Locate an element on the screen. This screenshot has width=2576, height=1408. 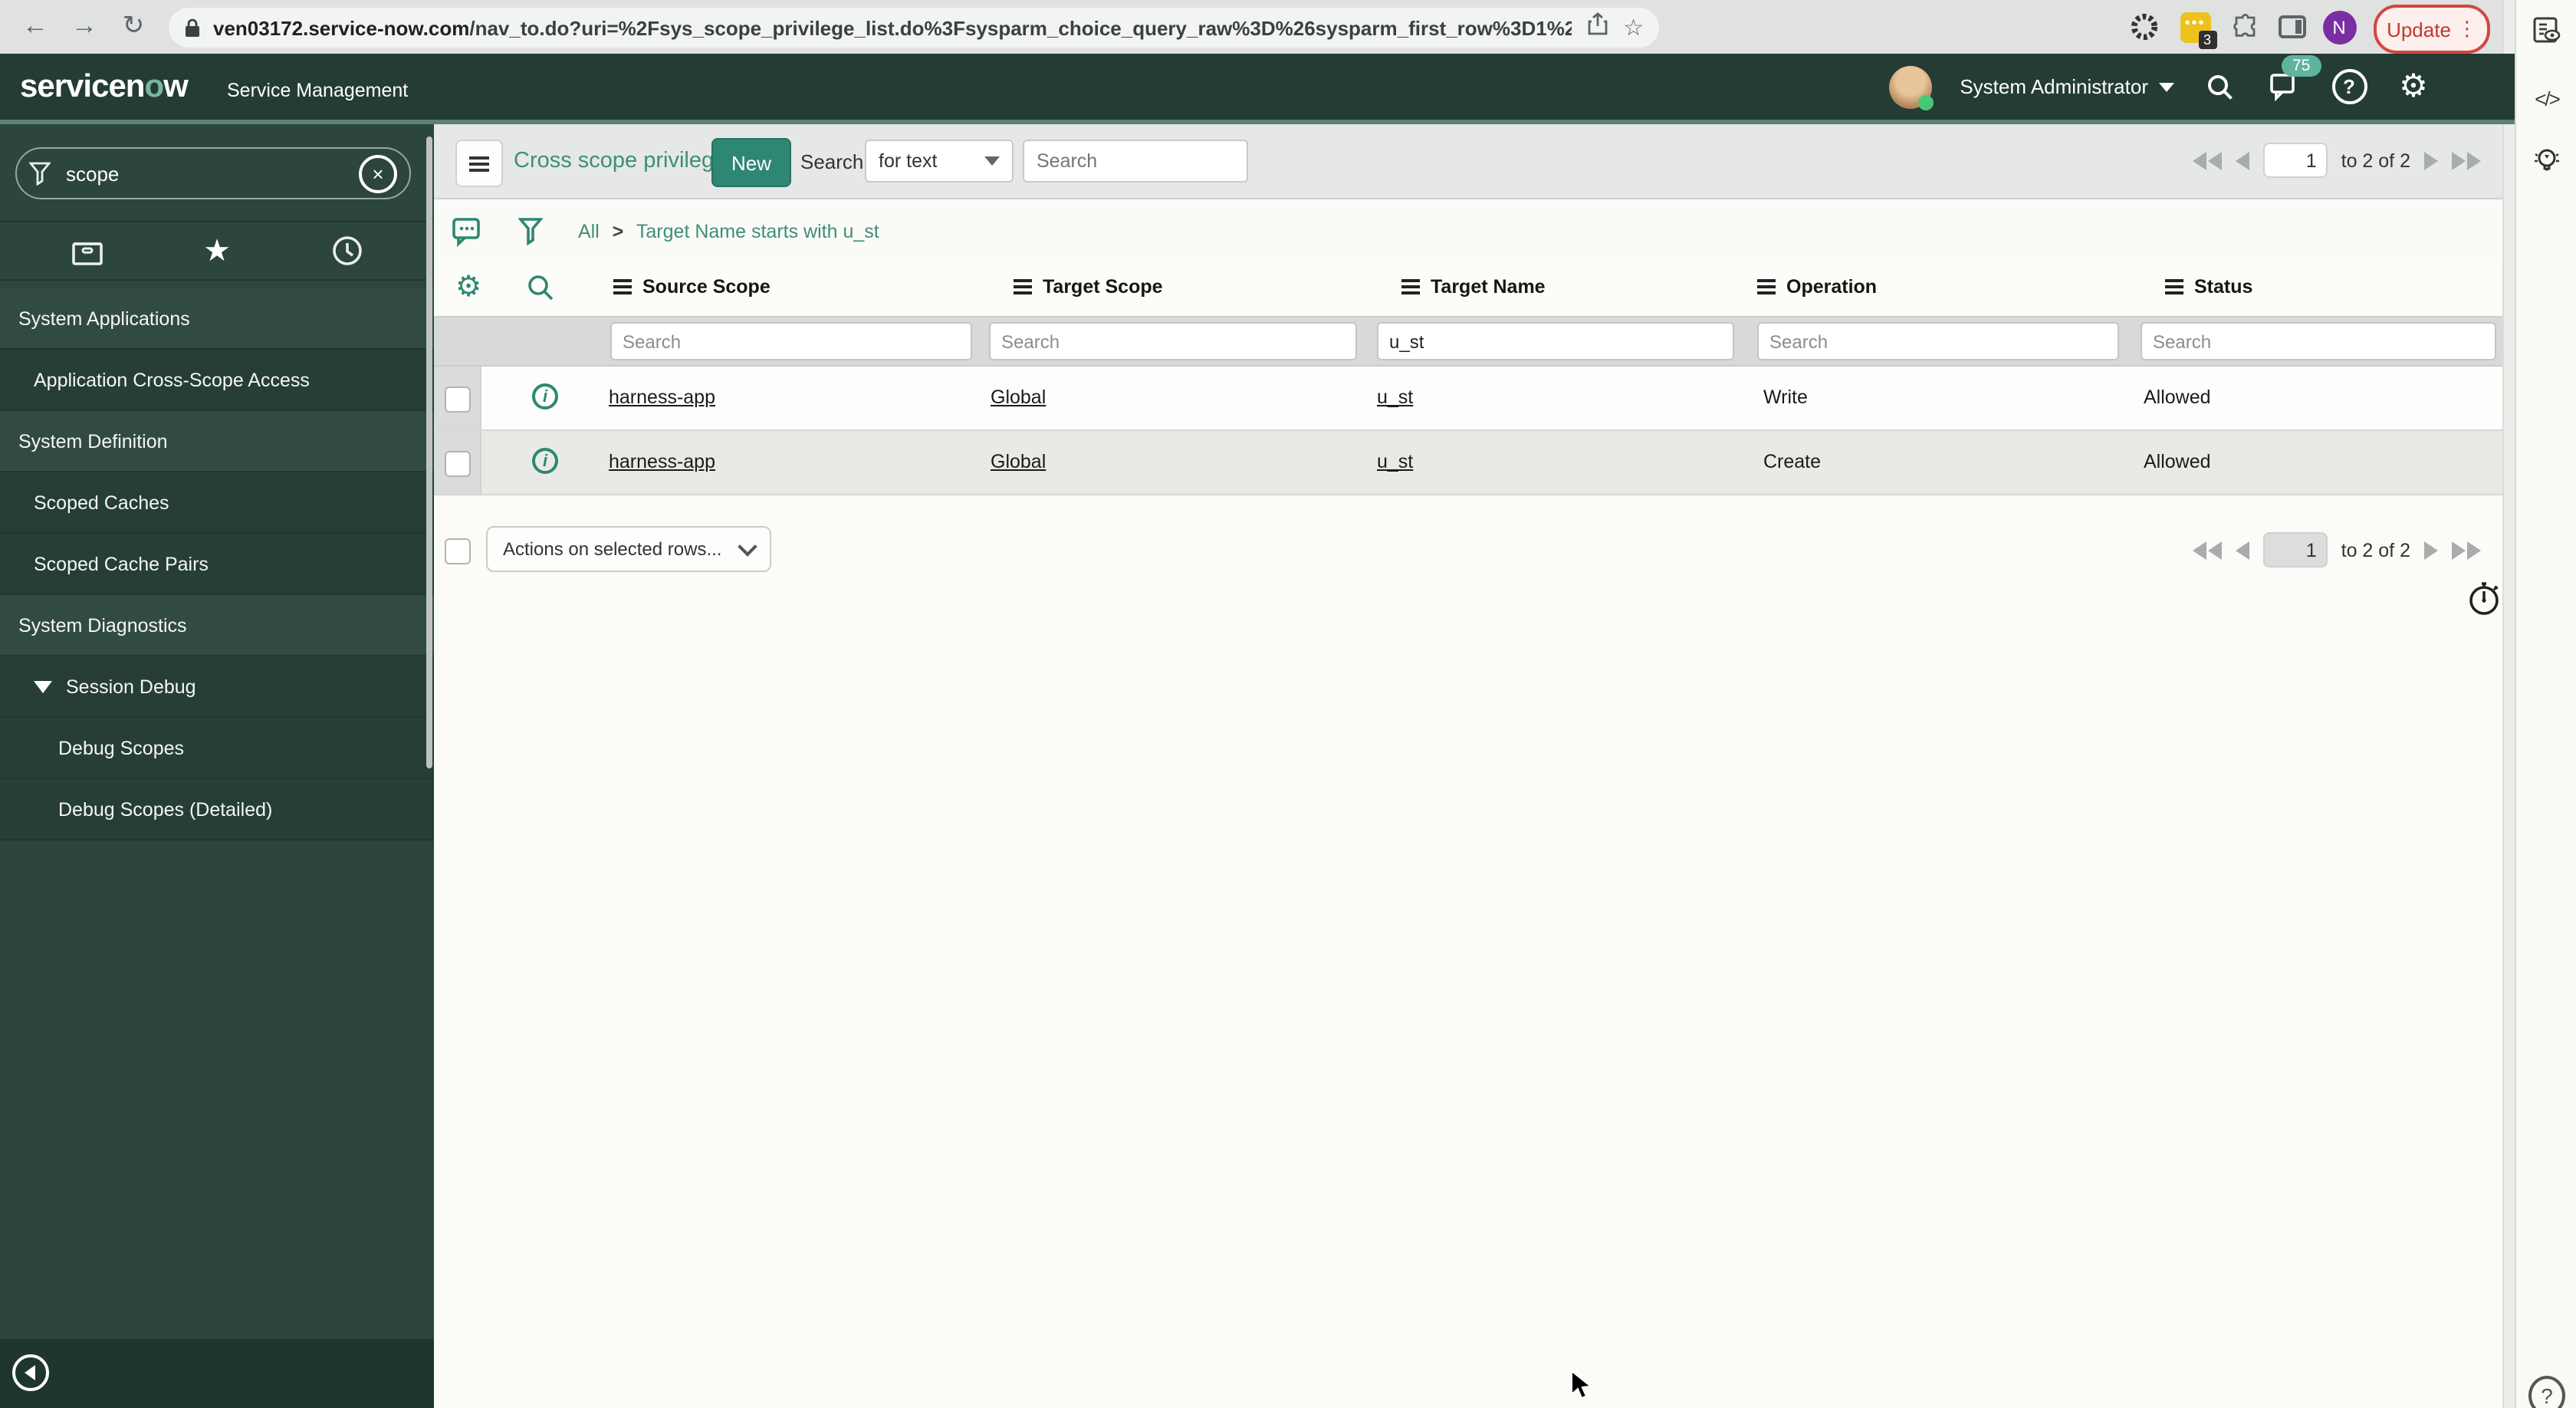
column-header-source-scope: Source Scope is located at coordinates (692, 287).